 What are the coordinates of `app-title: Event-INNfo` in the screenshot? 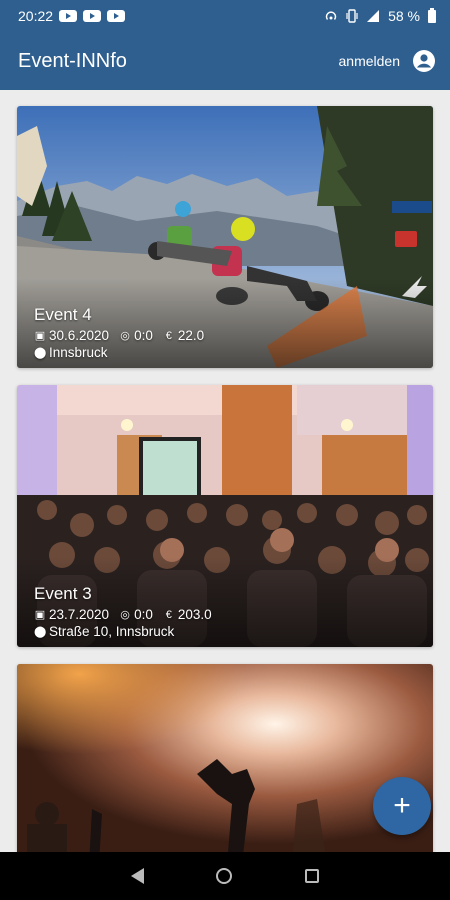 It's located at (72, 60).